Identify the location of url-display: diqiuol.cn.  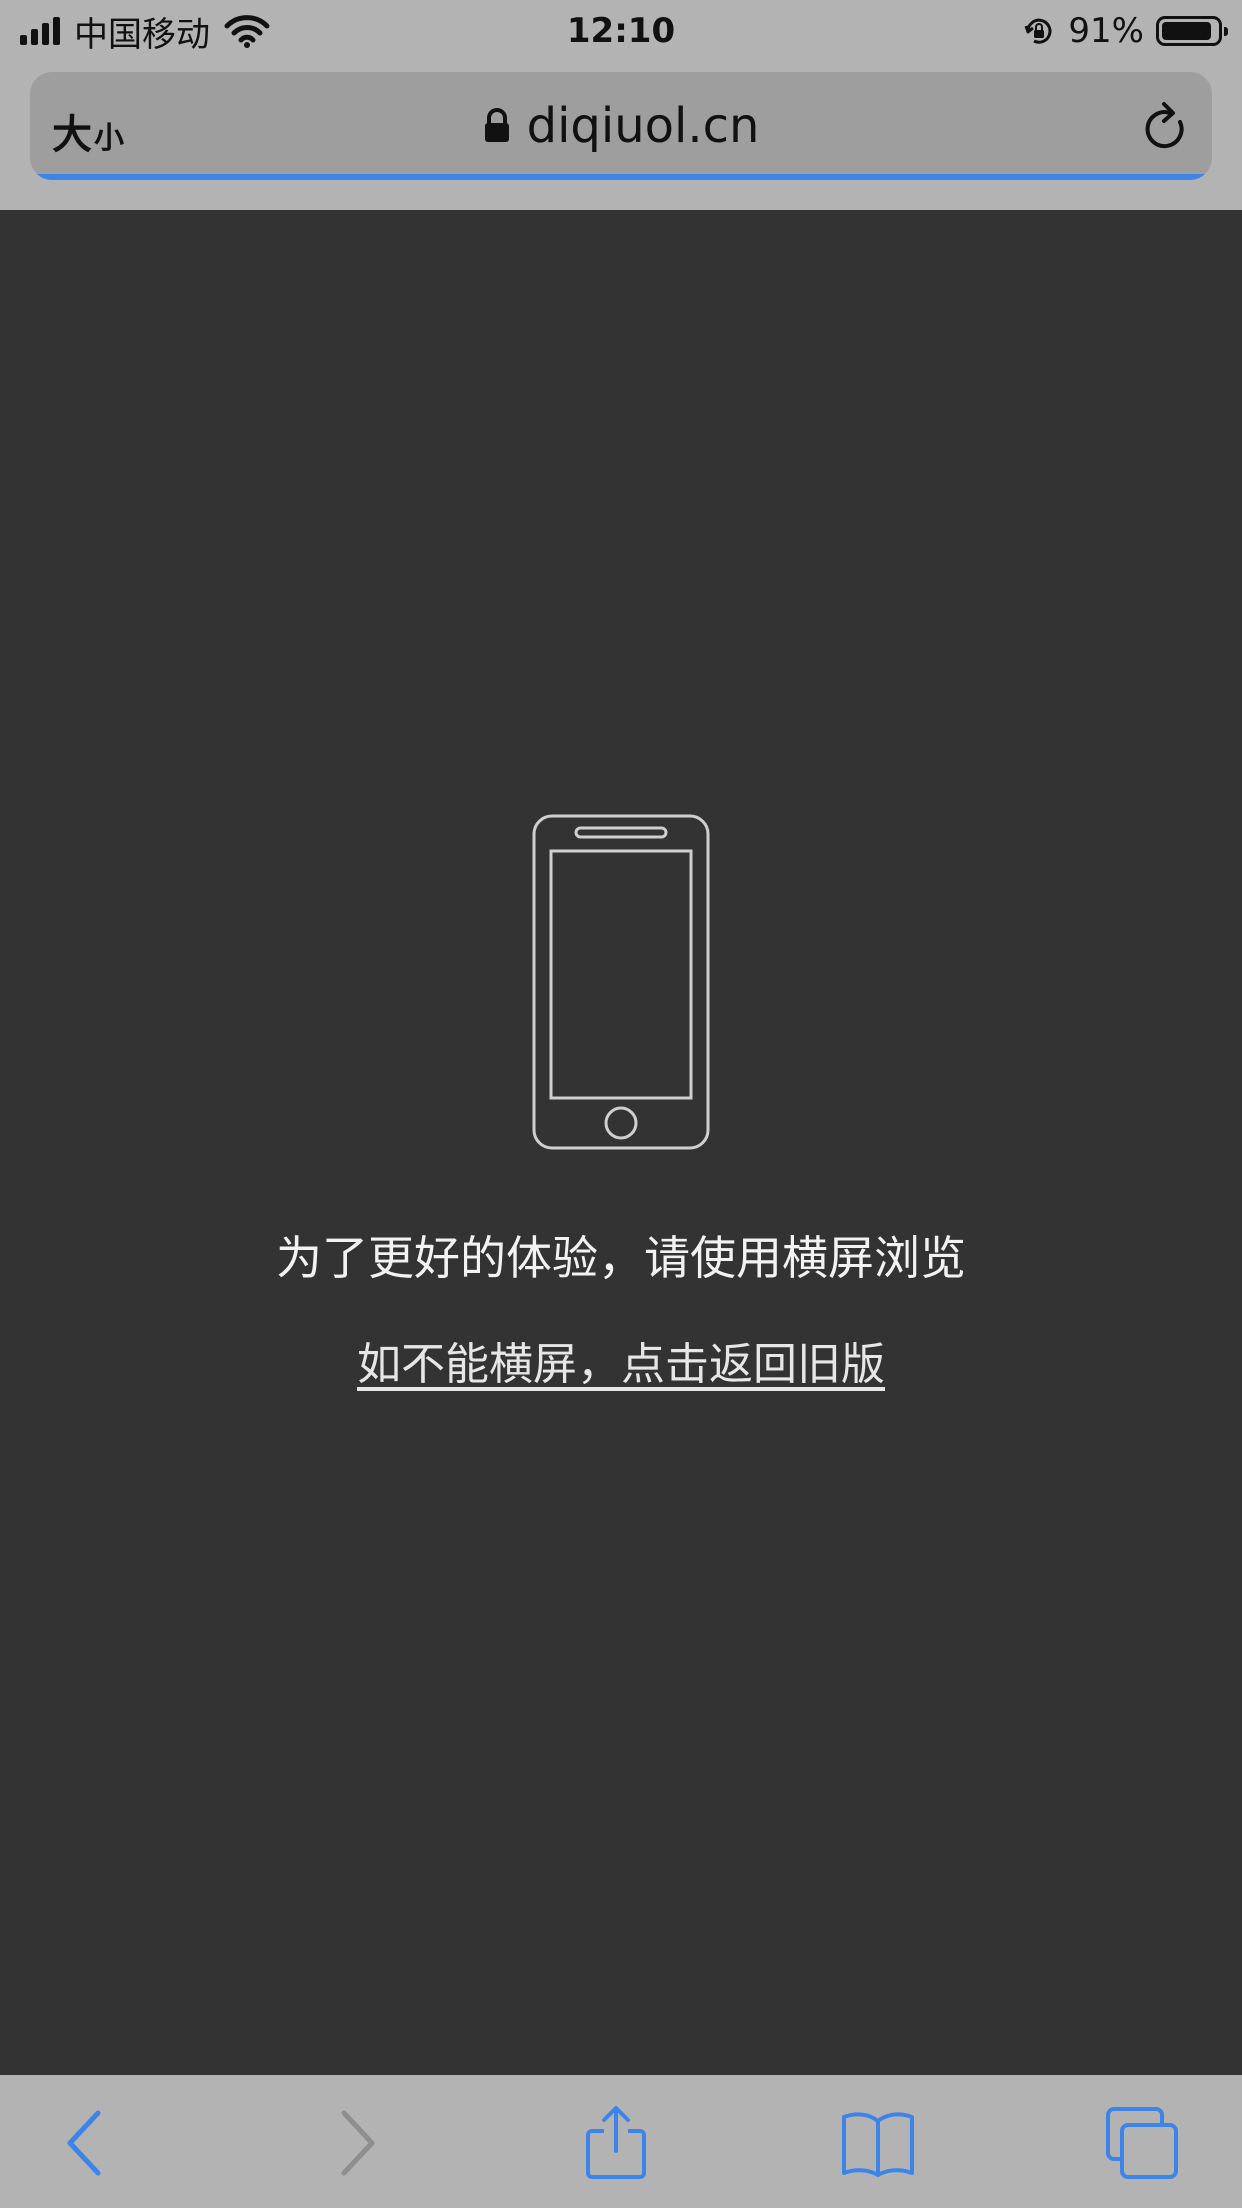
(621, 126).